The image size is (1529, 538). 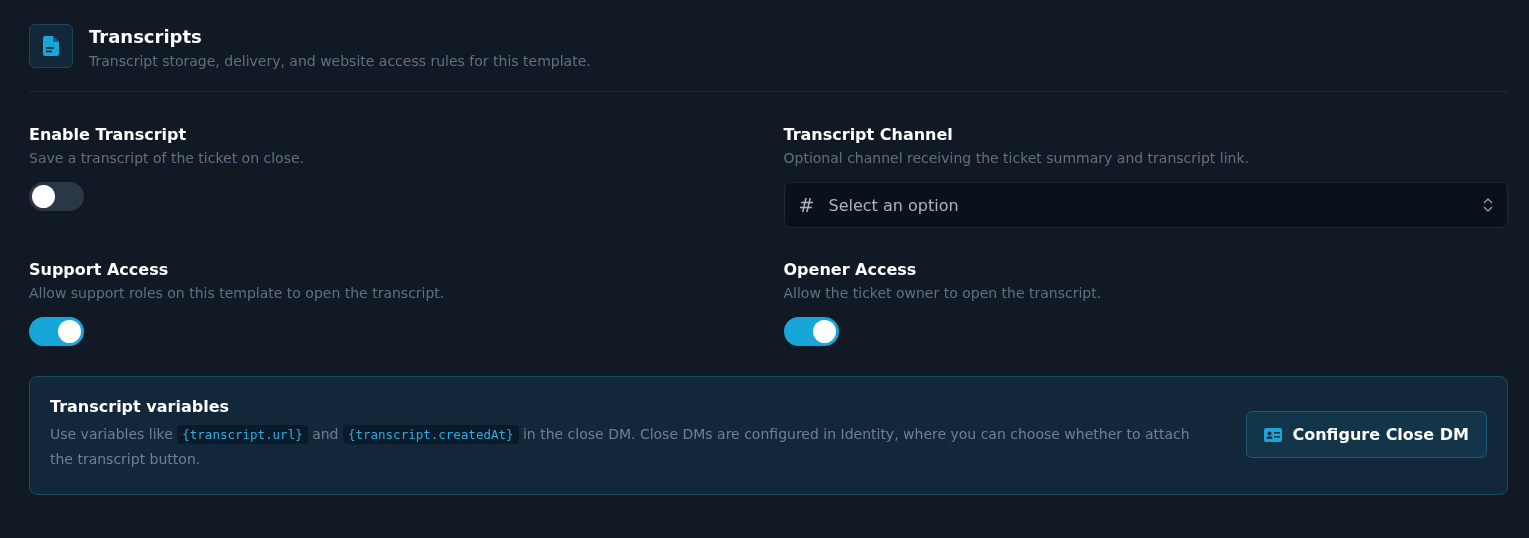 What do you see at coordinates (146, 36) in the screenshot?
I see `section-title: Transcripts` at bounding box center [146, 36].